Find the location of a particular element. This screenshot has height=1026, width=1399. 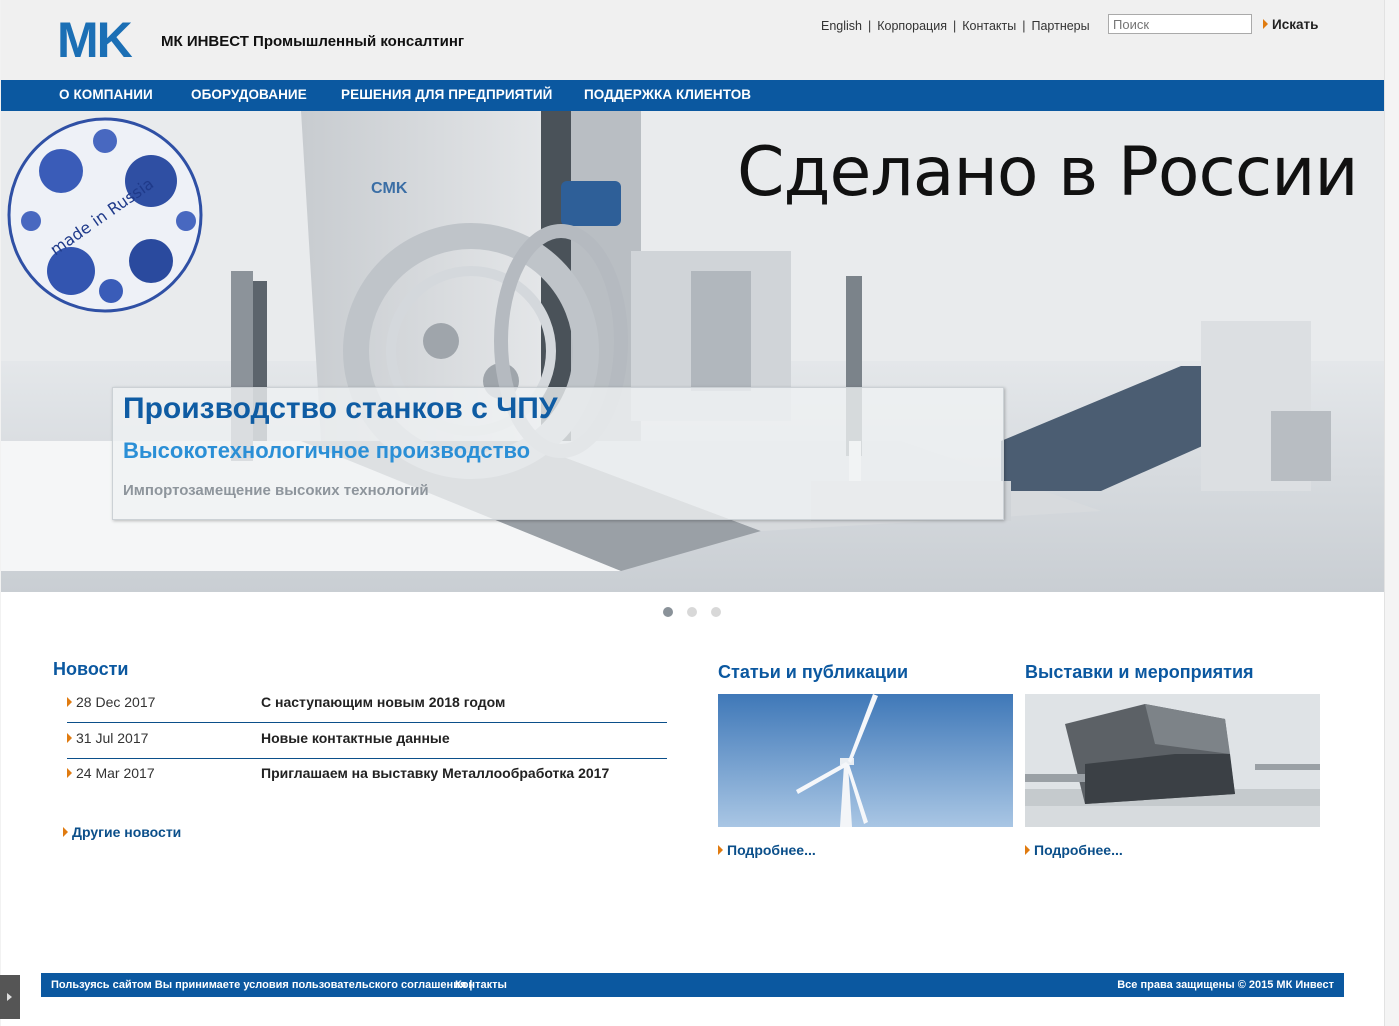

nav-item-company: О КОМПАНИИ is located at coordinates (106, 94).